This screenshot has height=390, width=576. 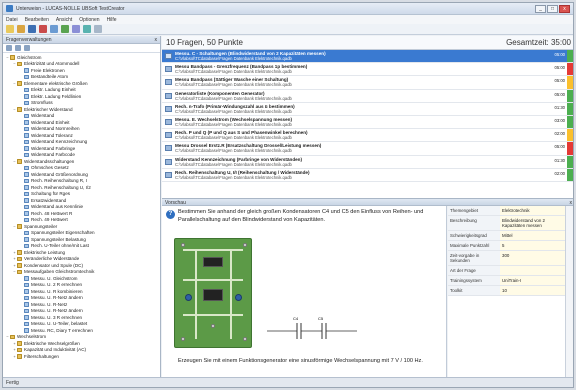 What do you see at coordinates (41, 226) in the screenshot?
I see `tree-item-label: Spannungsteiler` at bounding box center [41, 226].